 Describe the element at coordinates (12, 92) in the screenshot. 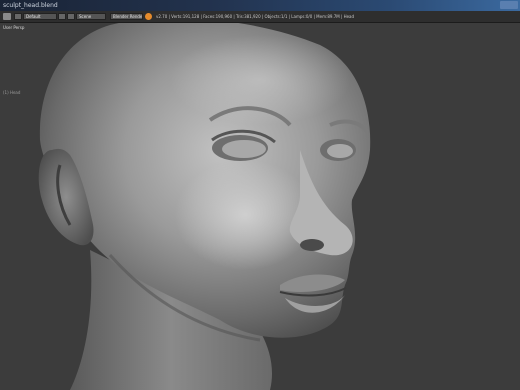

I see `viewport-object-label: (1) Head` at that location.